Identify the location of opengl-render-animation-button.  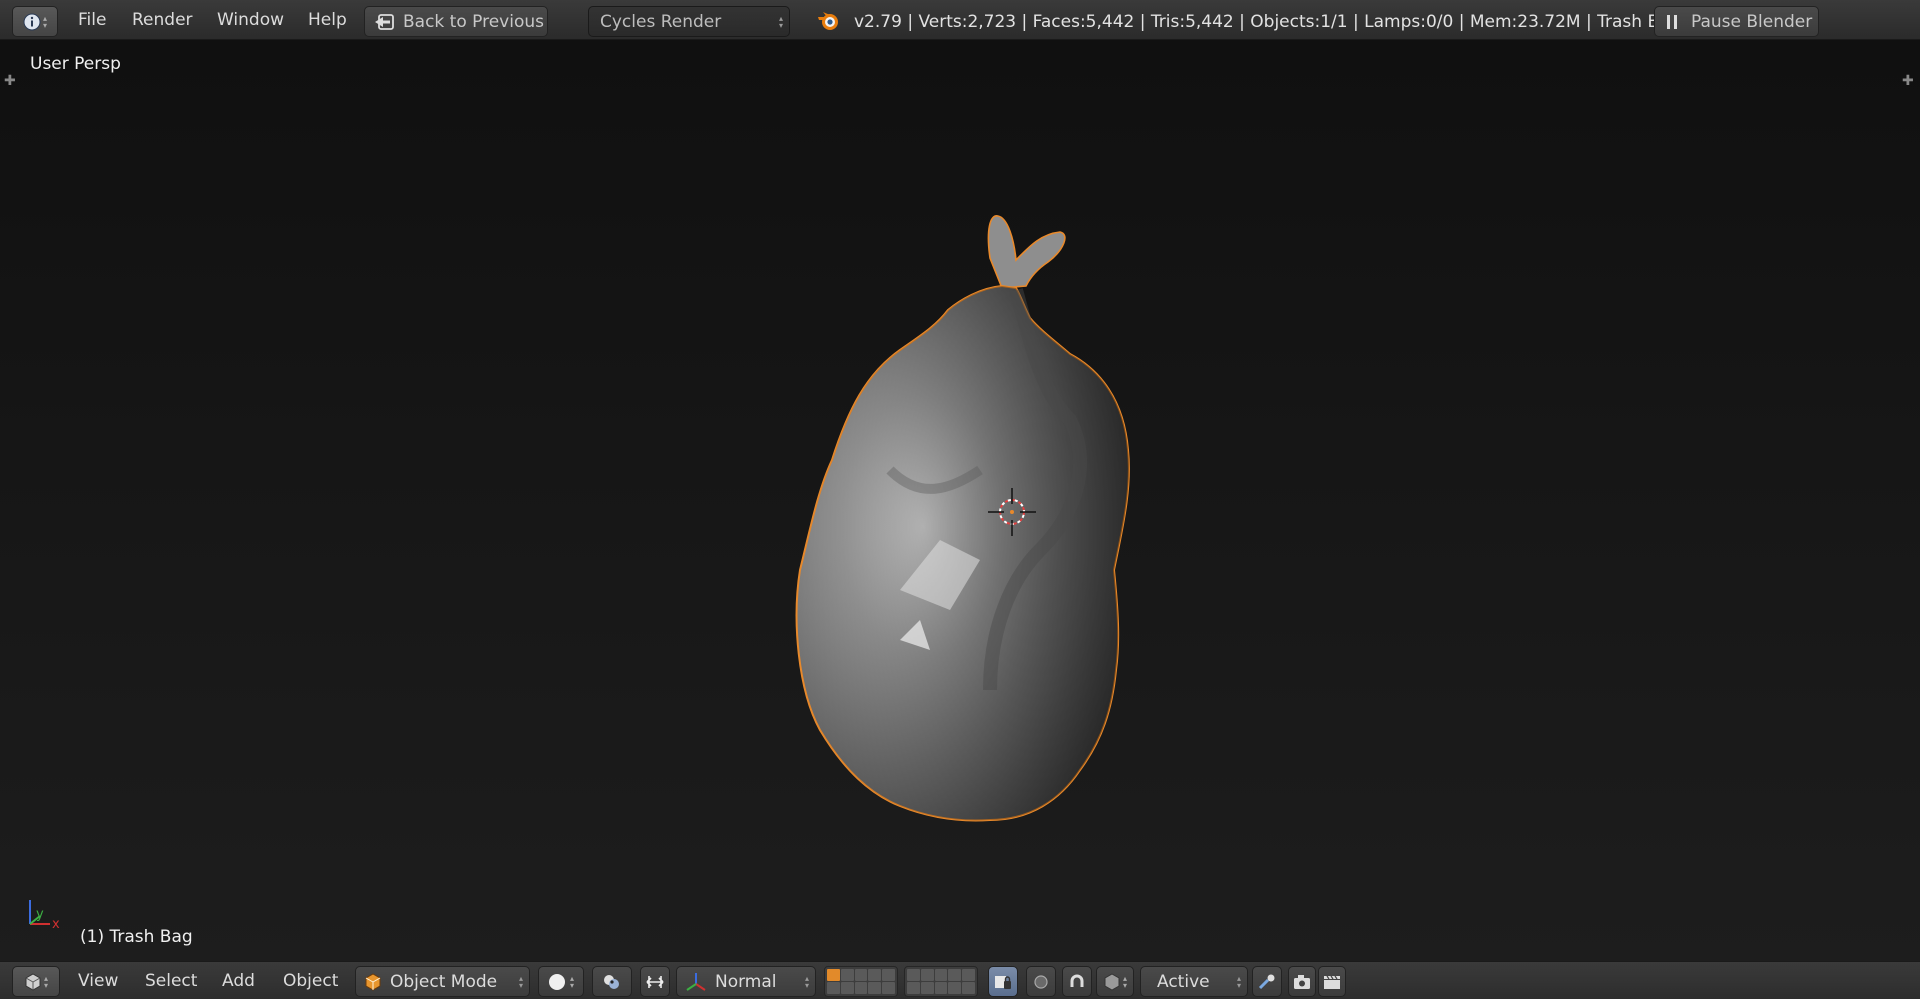
(1332, 981).